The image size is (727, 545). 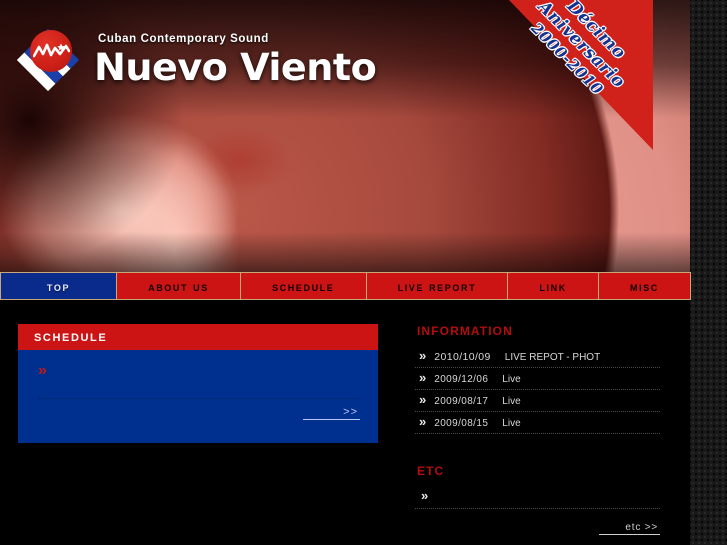 What do you see at coordinates (345, 252) in the screenshot?
I see `hero-bottom-shade` at bounding box center [345, 252].